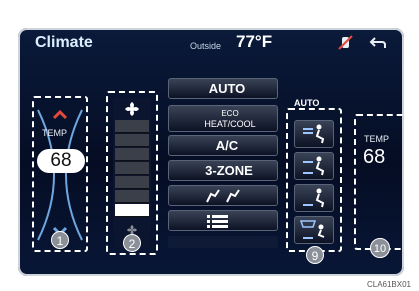  I want to click on fan-off-icon, so click(346, 43).